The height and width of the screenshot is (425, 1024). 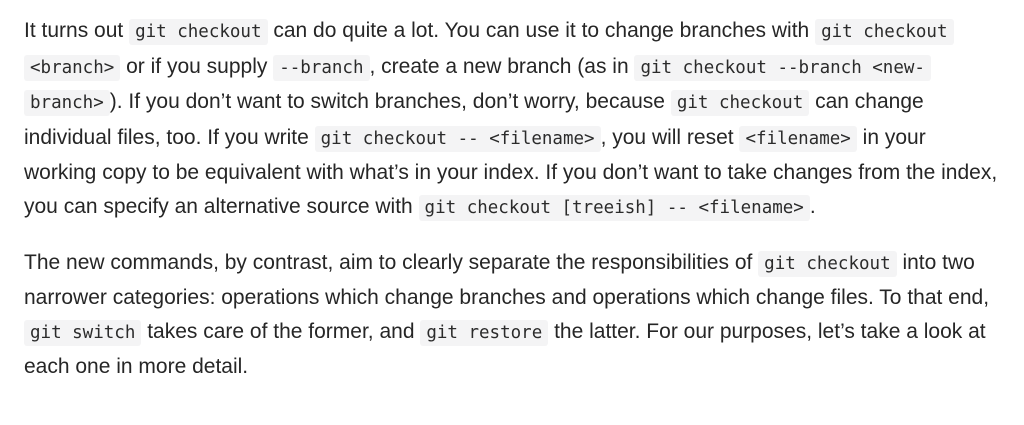 I want to click on inline-code: git checkout [treeish] -- <filename>, so click(x=614, y=207).